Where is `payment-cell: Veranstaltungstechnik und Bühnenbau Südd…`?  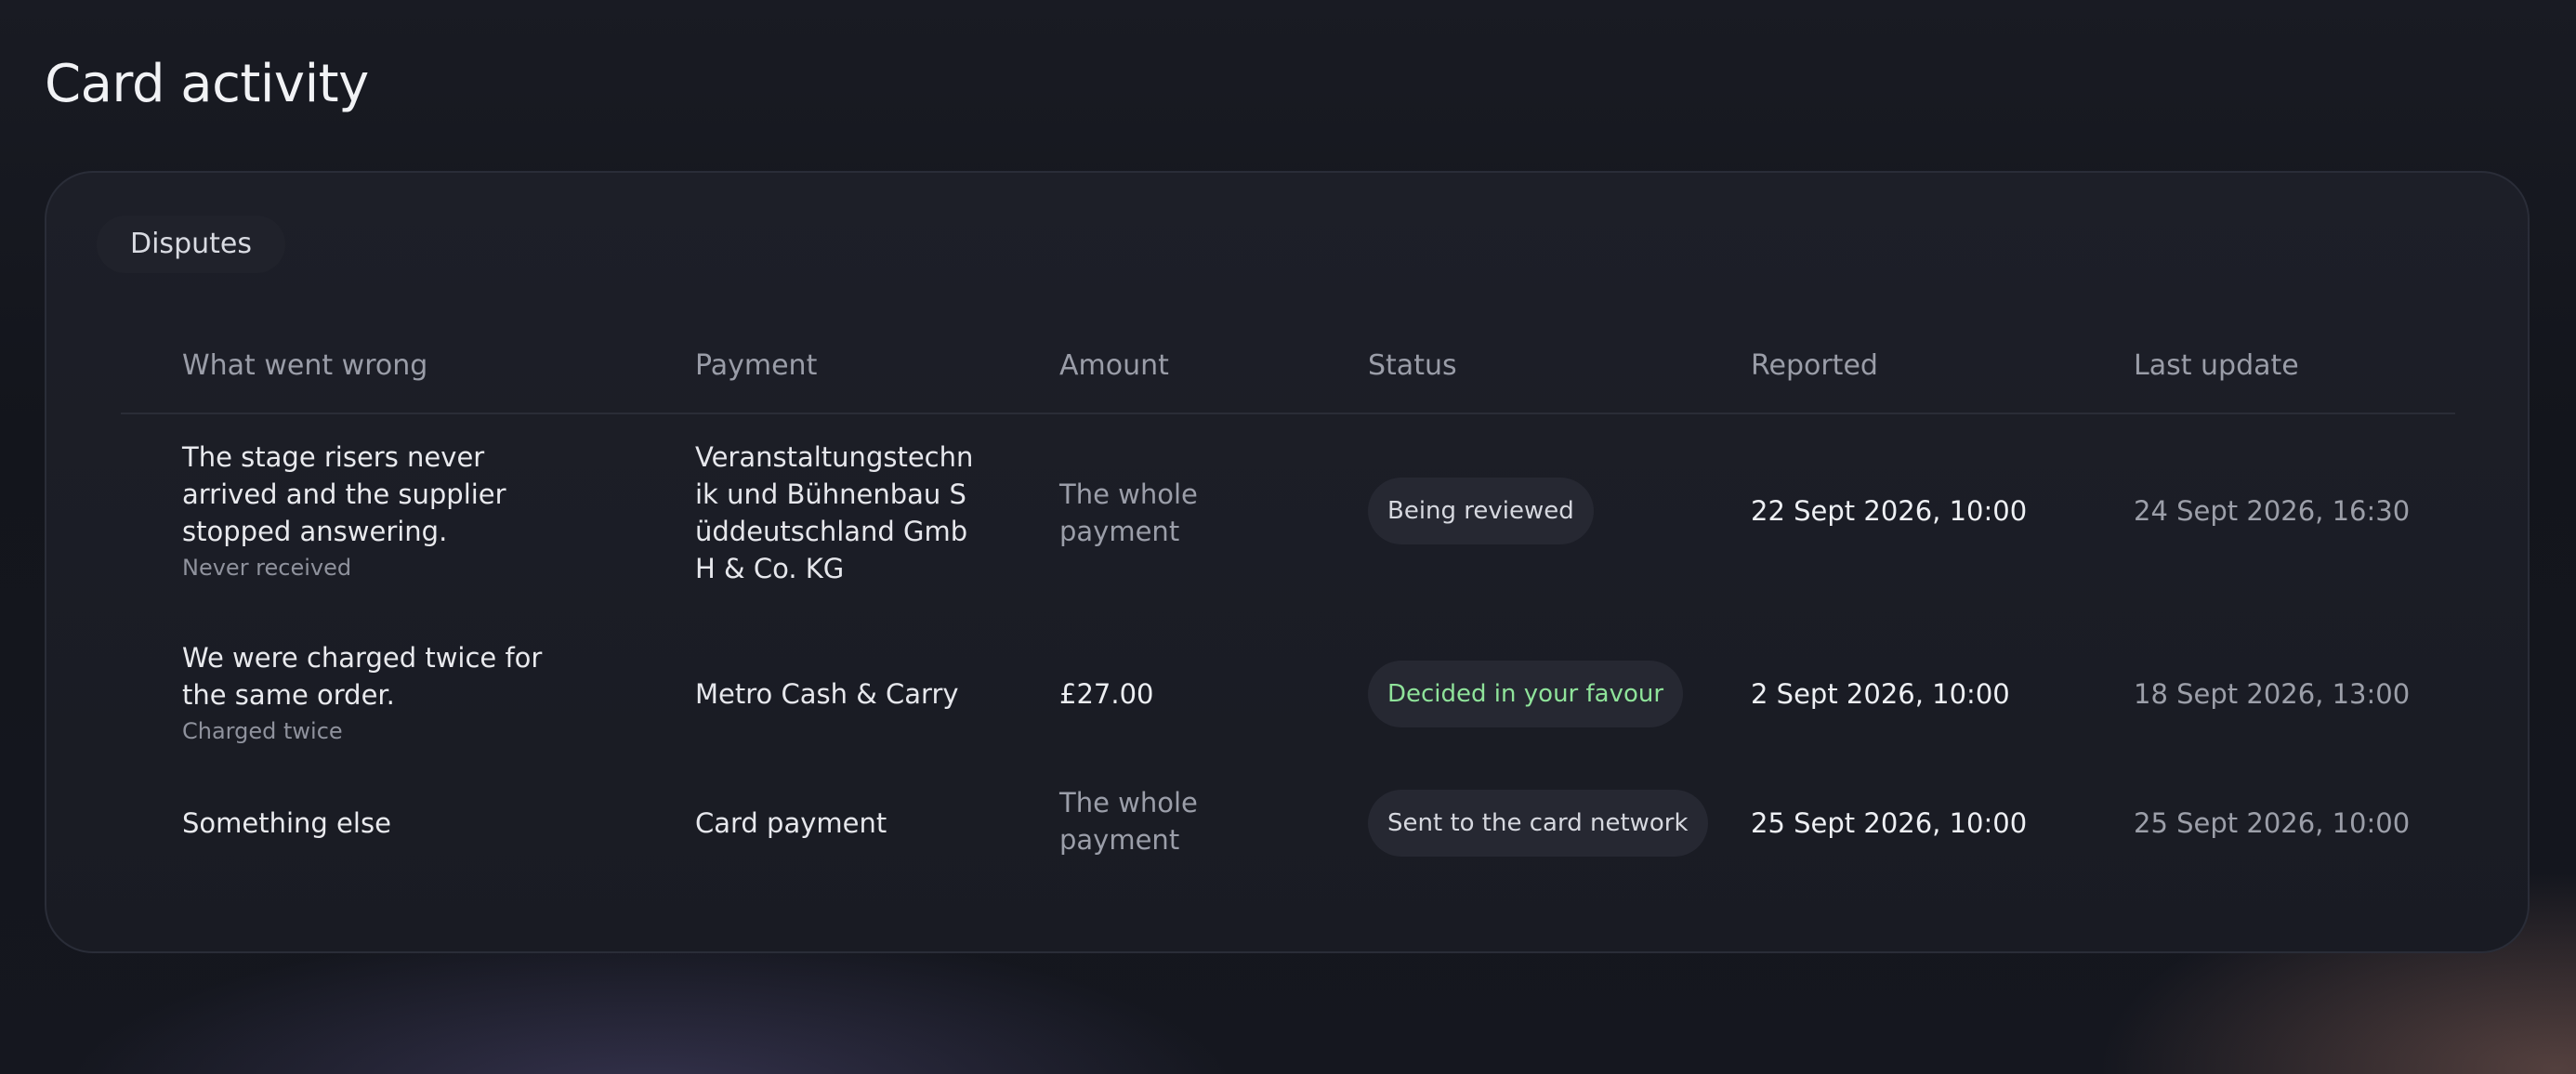
payment-cell: Veranstaltungstechnik und Bühnenbau Südd… is located at coordinates (834, 512).